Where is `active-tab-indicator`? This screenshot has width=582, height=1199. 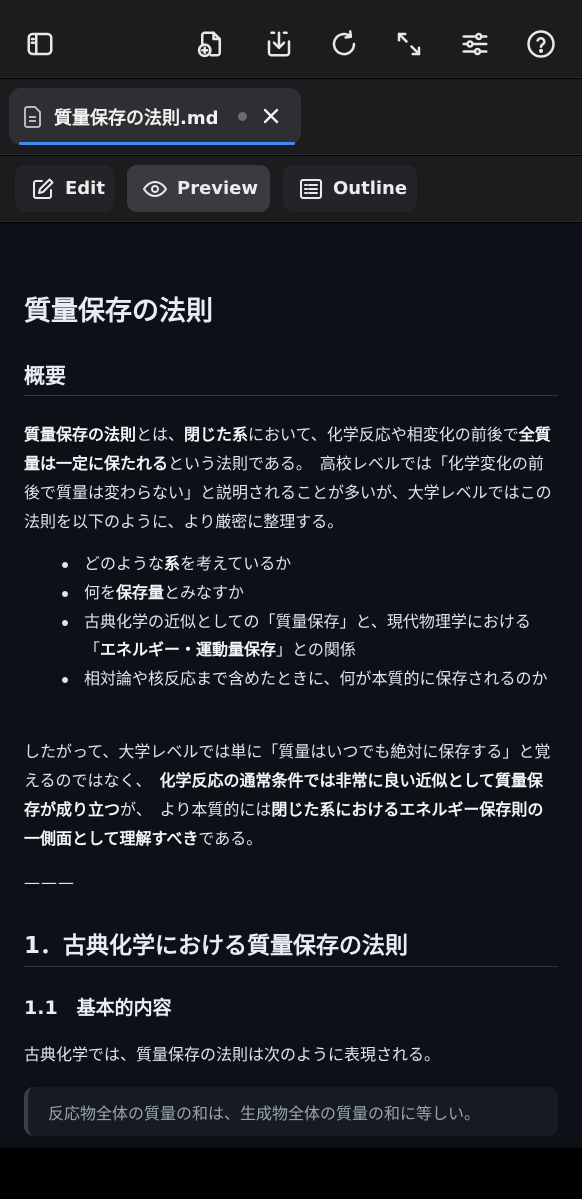
active-tab-indicator is located at coordinates (157, 143).